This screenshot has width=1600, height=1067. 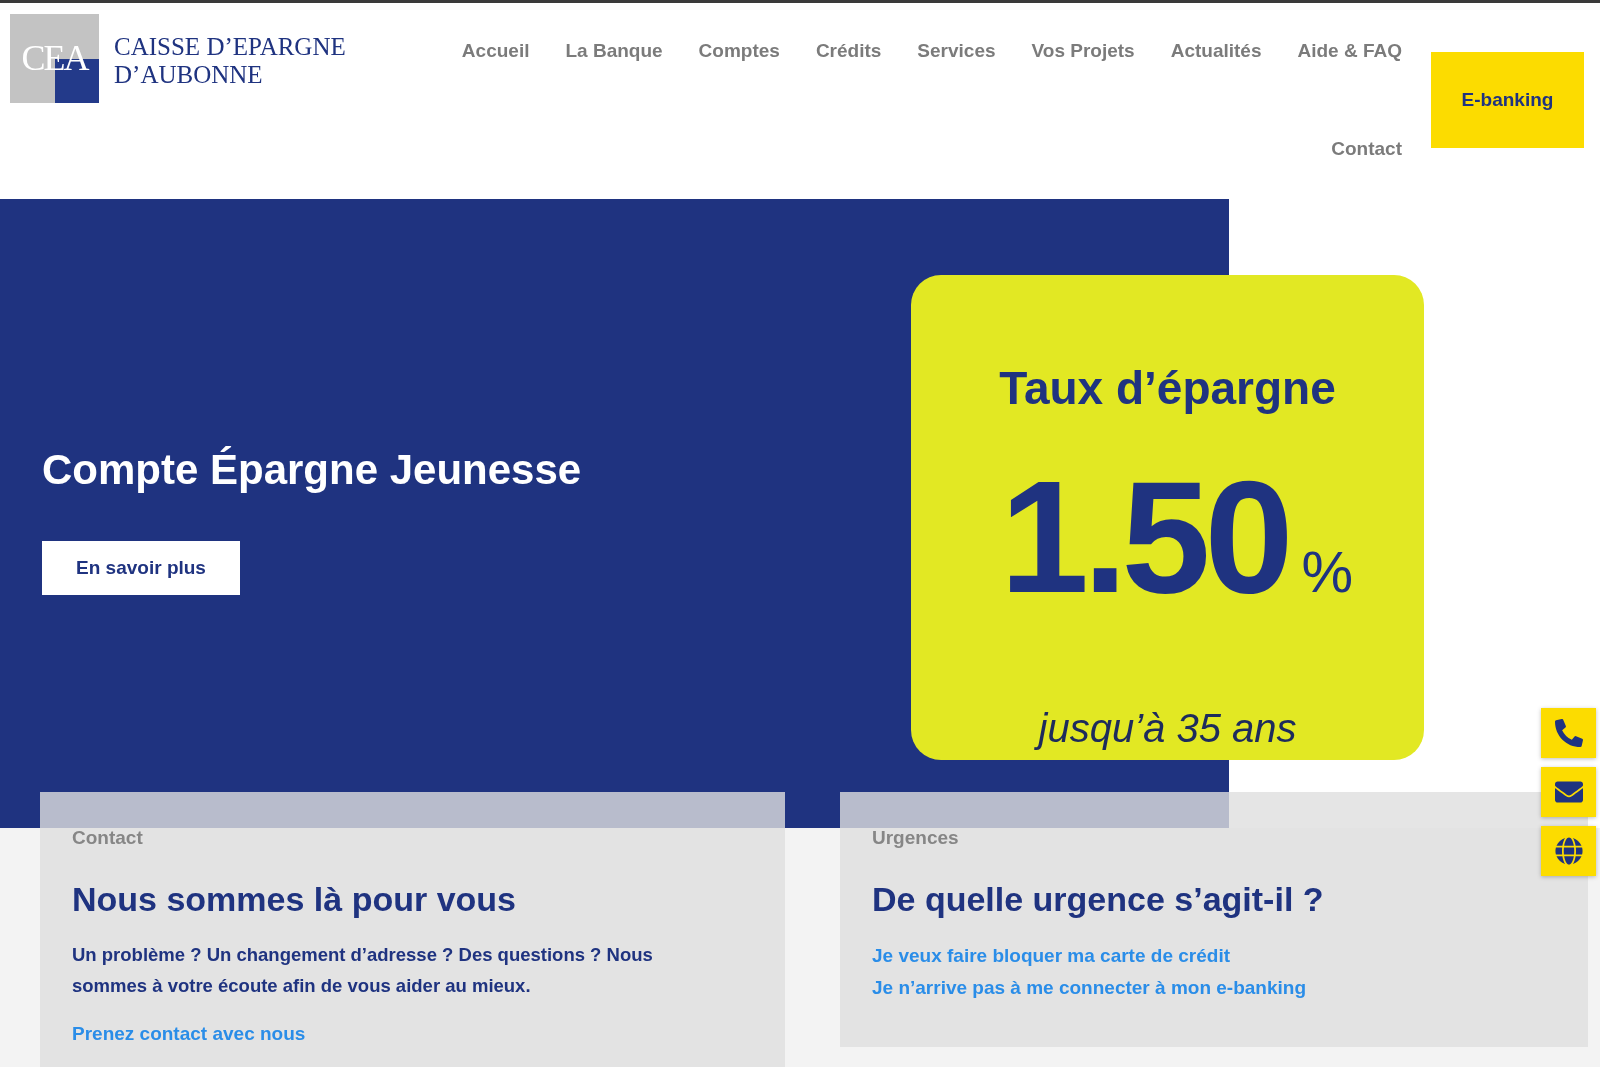 I want to click on promo-title: Taux d’épargne, so click(x=1167, y=388).